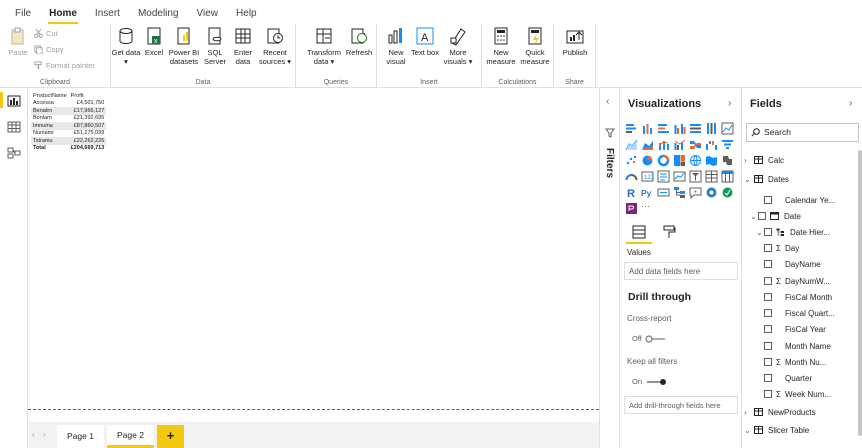  I want to click on power-bi-datasets-button: Power BI datasets, so click(184, 46).